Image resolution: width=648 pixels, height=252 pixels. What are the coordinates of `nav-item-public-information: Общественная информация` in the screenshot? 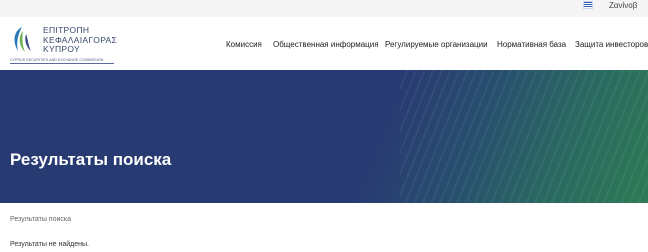 It's located at (326, 44).